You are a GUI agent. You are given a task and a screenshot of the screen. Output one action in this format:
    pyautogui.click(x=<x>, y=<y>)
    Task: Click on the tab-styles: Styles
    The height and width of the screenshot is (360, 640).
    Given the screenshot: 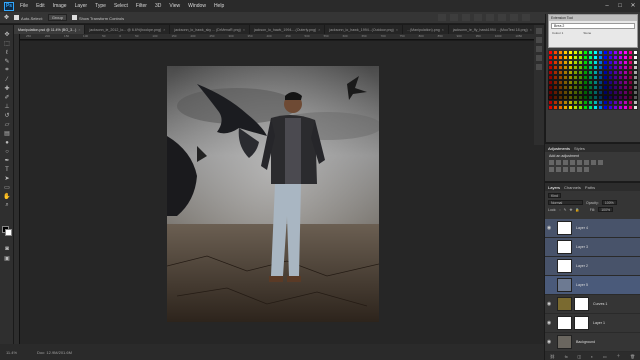 What is the action you would take?
    pyautogui.click(x=579, y=148)
    